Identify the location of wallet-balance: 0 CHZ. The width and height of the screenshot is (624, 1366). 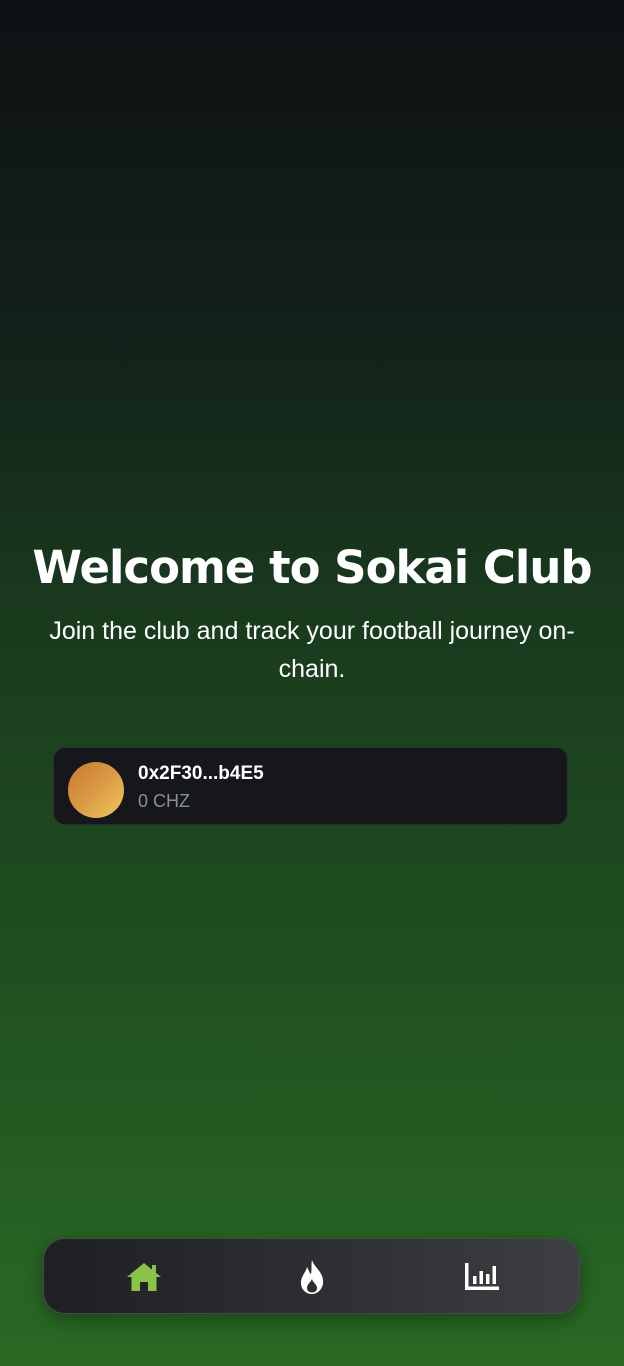
(164, 801).